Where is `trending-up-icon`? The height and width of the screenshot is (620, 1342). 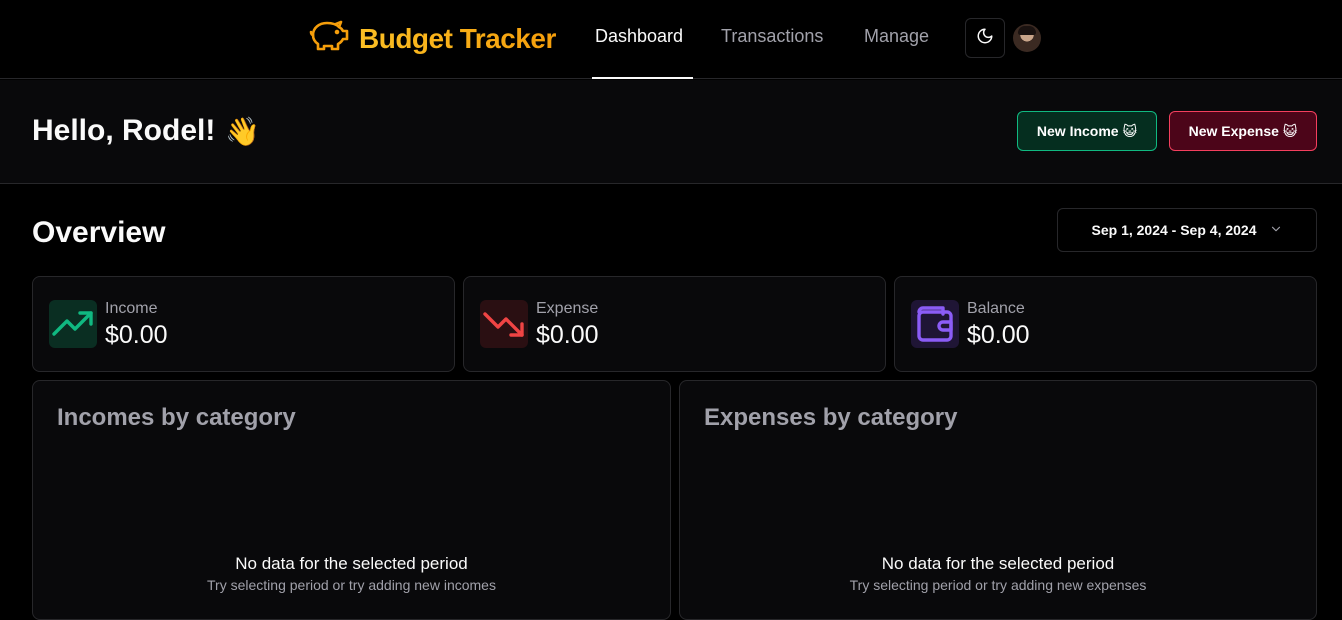 trending-up-icon is located at coordinates (73, 324).